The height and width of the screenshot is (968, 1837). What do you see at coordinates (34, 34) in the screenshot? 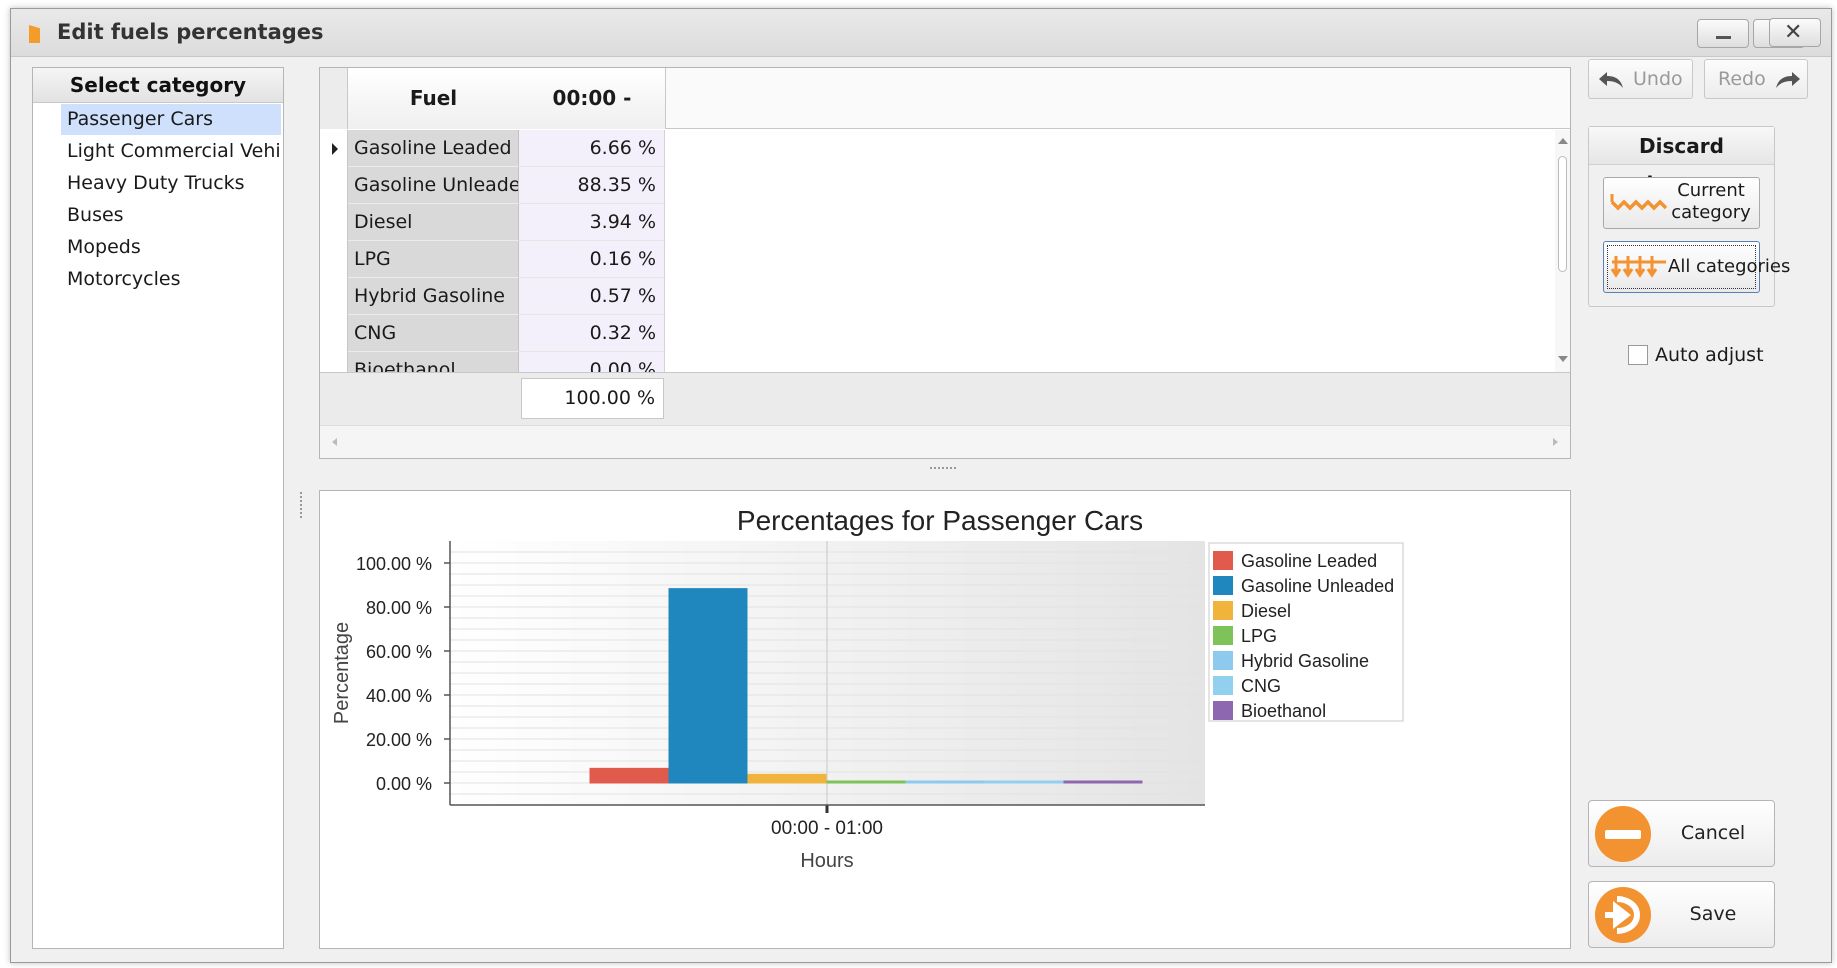
I see `app-icon` at bounding box center [34, 34].